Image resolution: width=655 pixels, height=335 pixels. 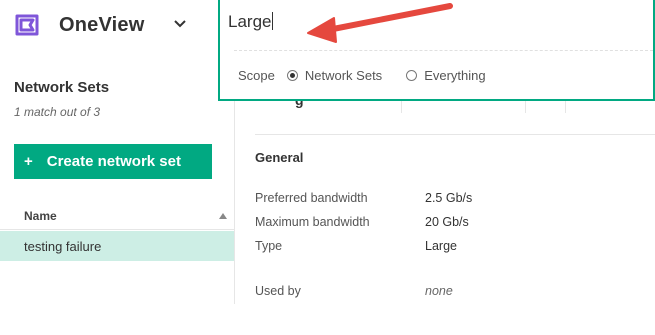 I want to click on scope-option-everything: Everything, so click(x=446, y=75).